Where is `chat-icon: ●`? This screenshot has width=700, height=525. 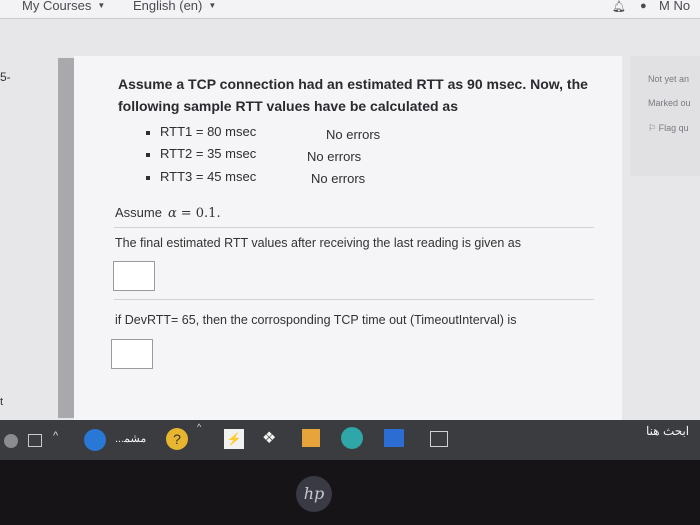 chat-icon: ● is located at coordinates (643, 6).